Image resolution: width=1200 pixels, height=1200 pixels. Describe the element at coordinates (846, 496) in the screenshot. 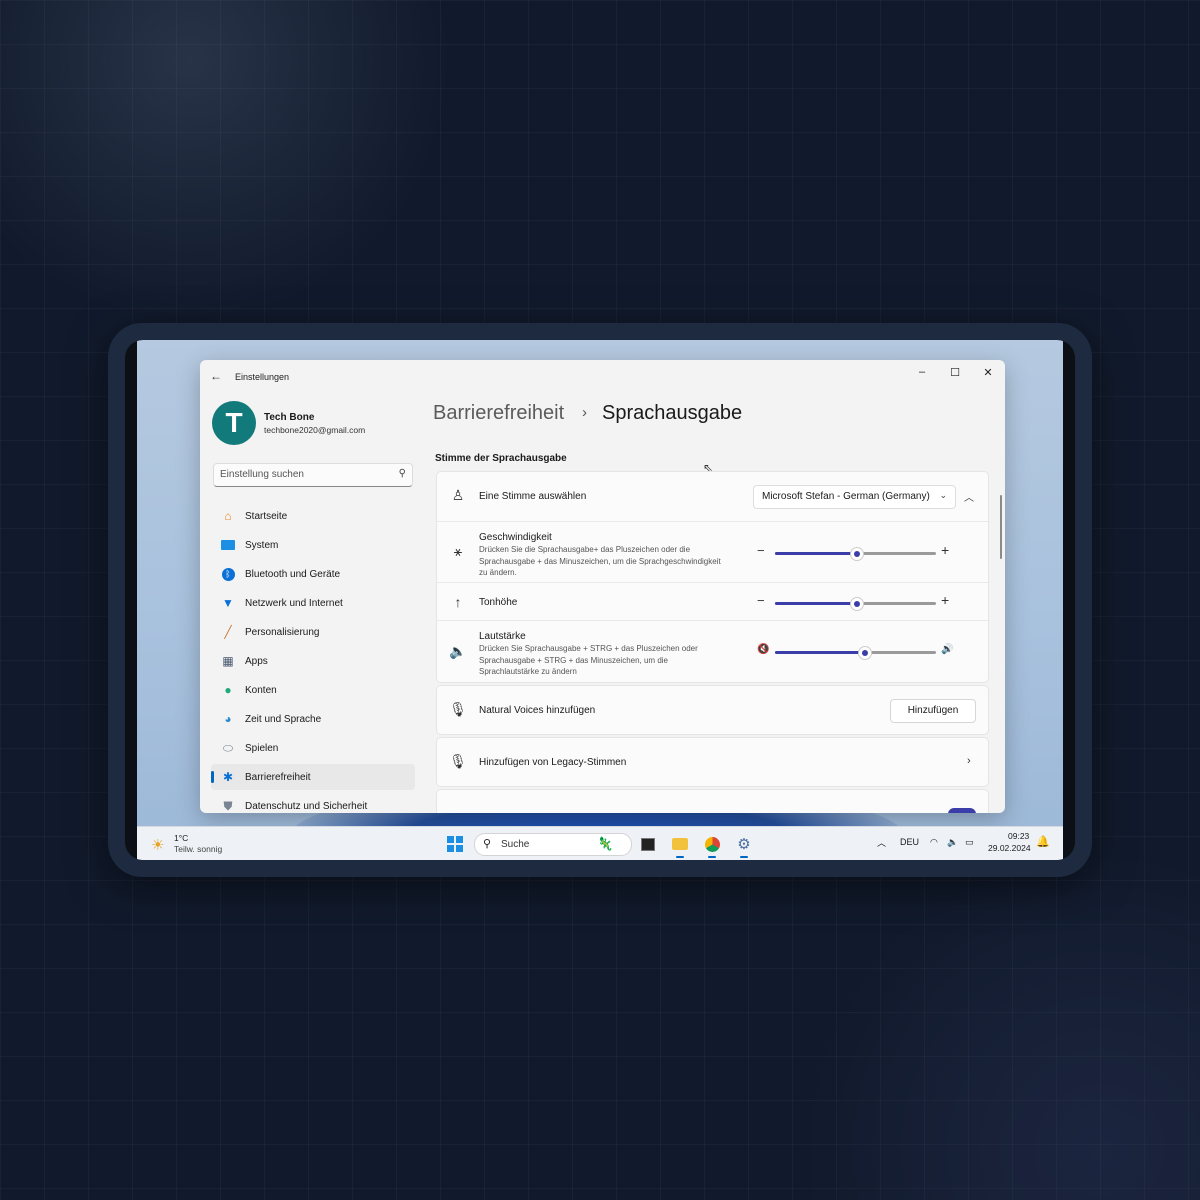

I see `voice-dropdown-value: Microsoft Stefan - German (Germany)` at that location.